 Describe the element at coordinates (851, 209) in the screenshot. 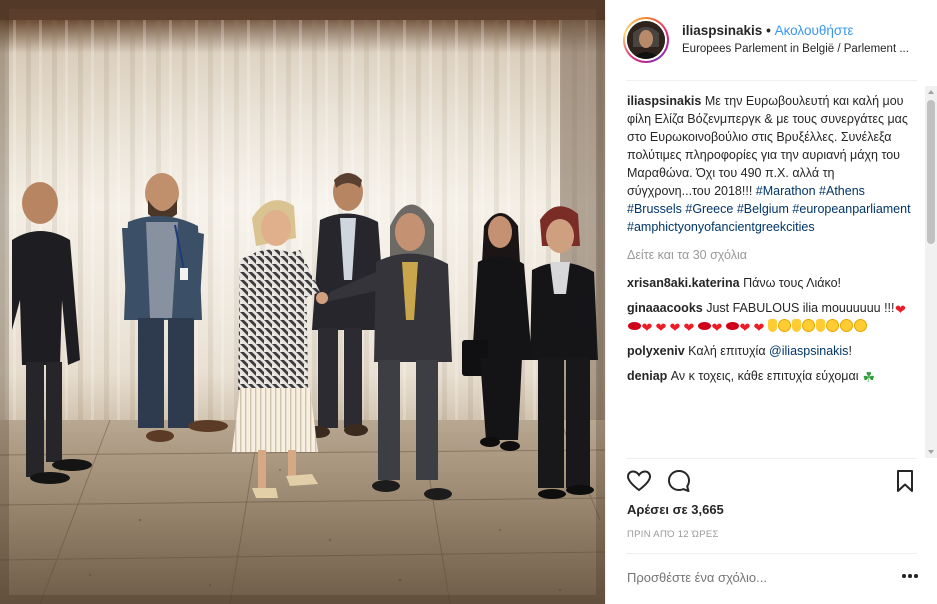

I see `hashtag: #europeanparliament` at that location.